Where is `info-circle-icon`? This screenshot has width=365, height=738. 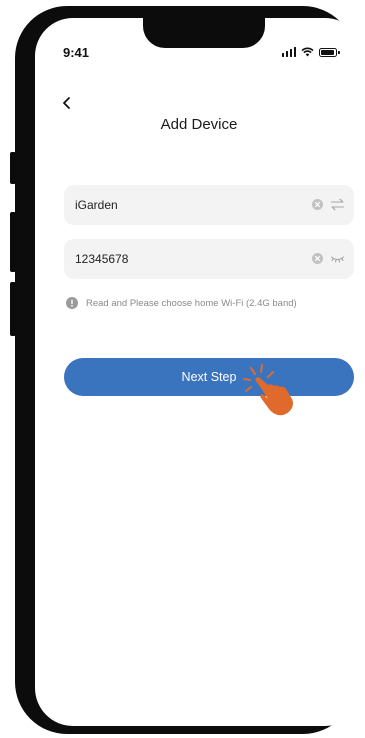
info-circle-icon is located at coordinates (72, 303).